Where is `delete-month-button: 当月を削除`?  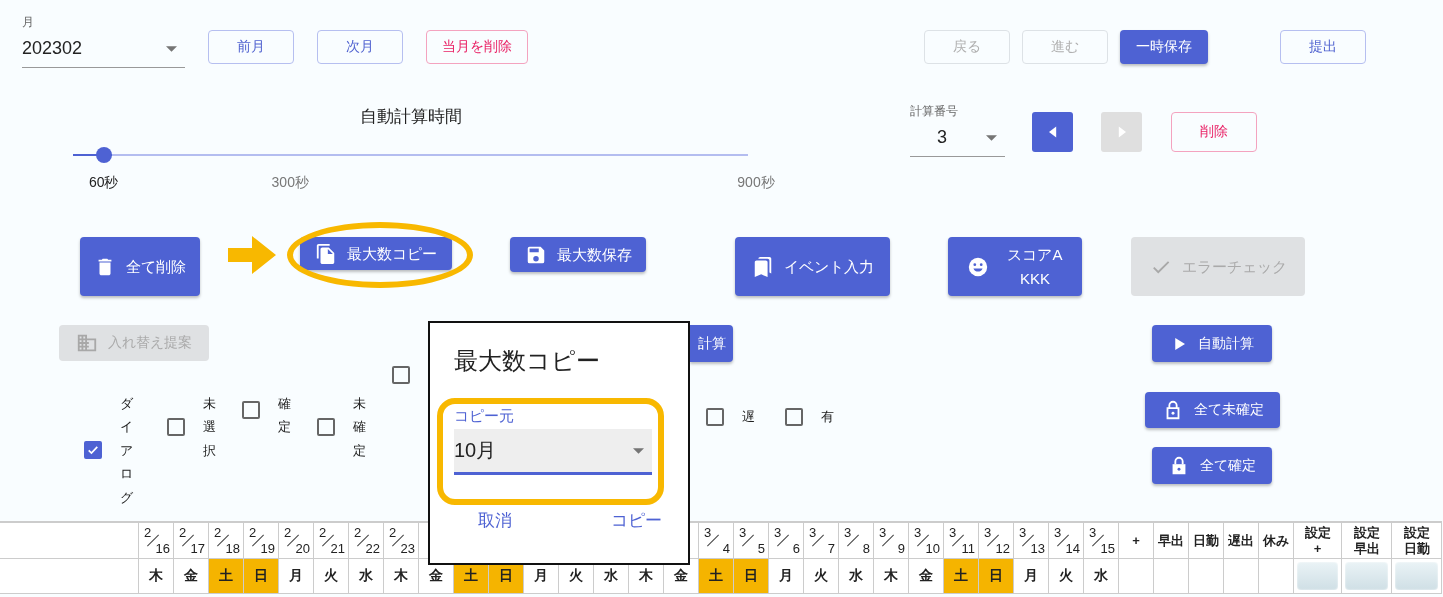 delete-month-button: 当月を削除 is located at coordinates (477, 47).